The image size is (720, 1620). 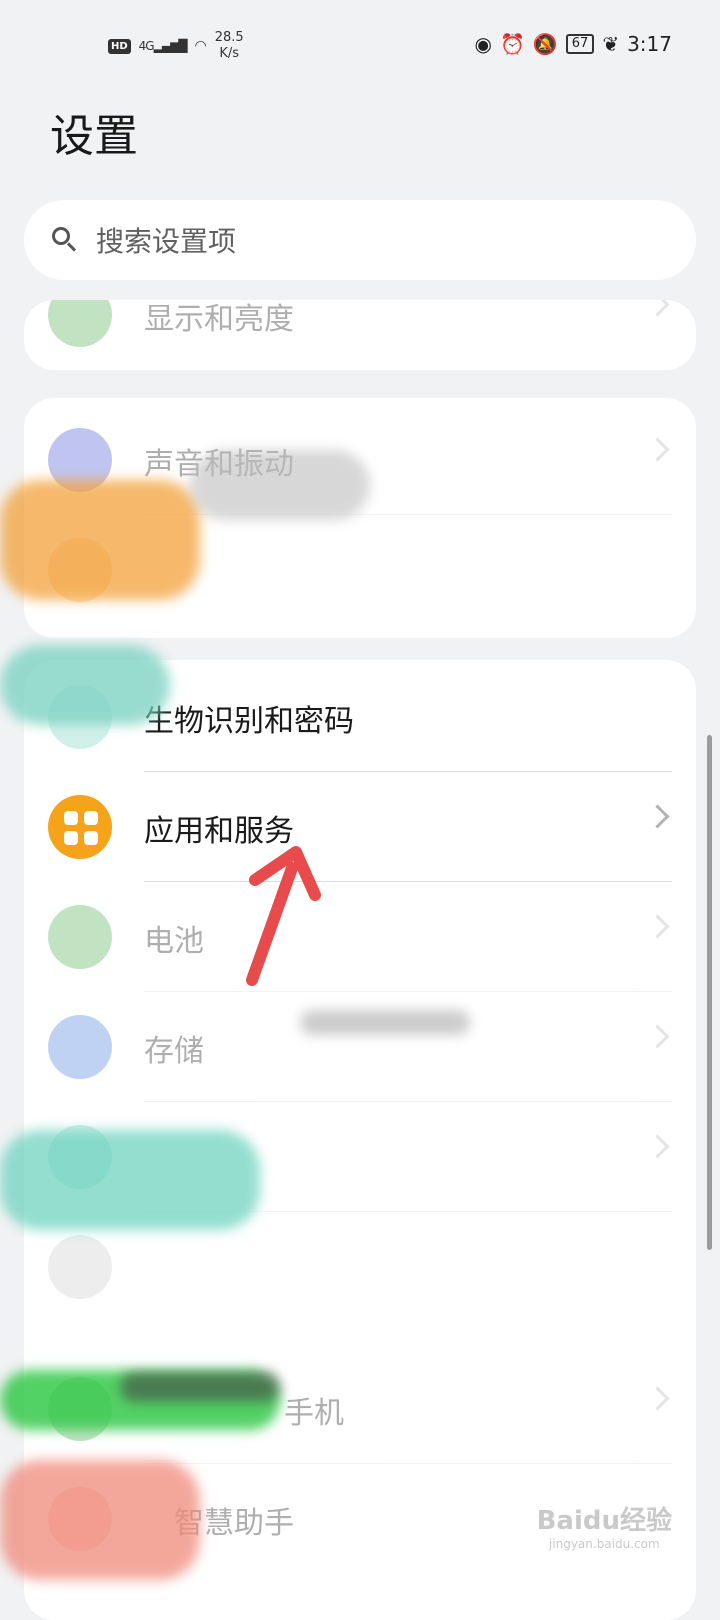 I want to click on watermark-main: Baidu经验, so click(x=604, y=1521).